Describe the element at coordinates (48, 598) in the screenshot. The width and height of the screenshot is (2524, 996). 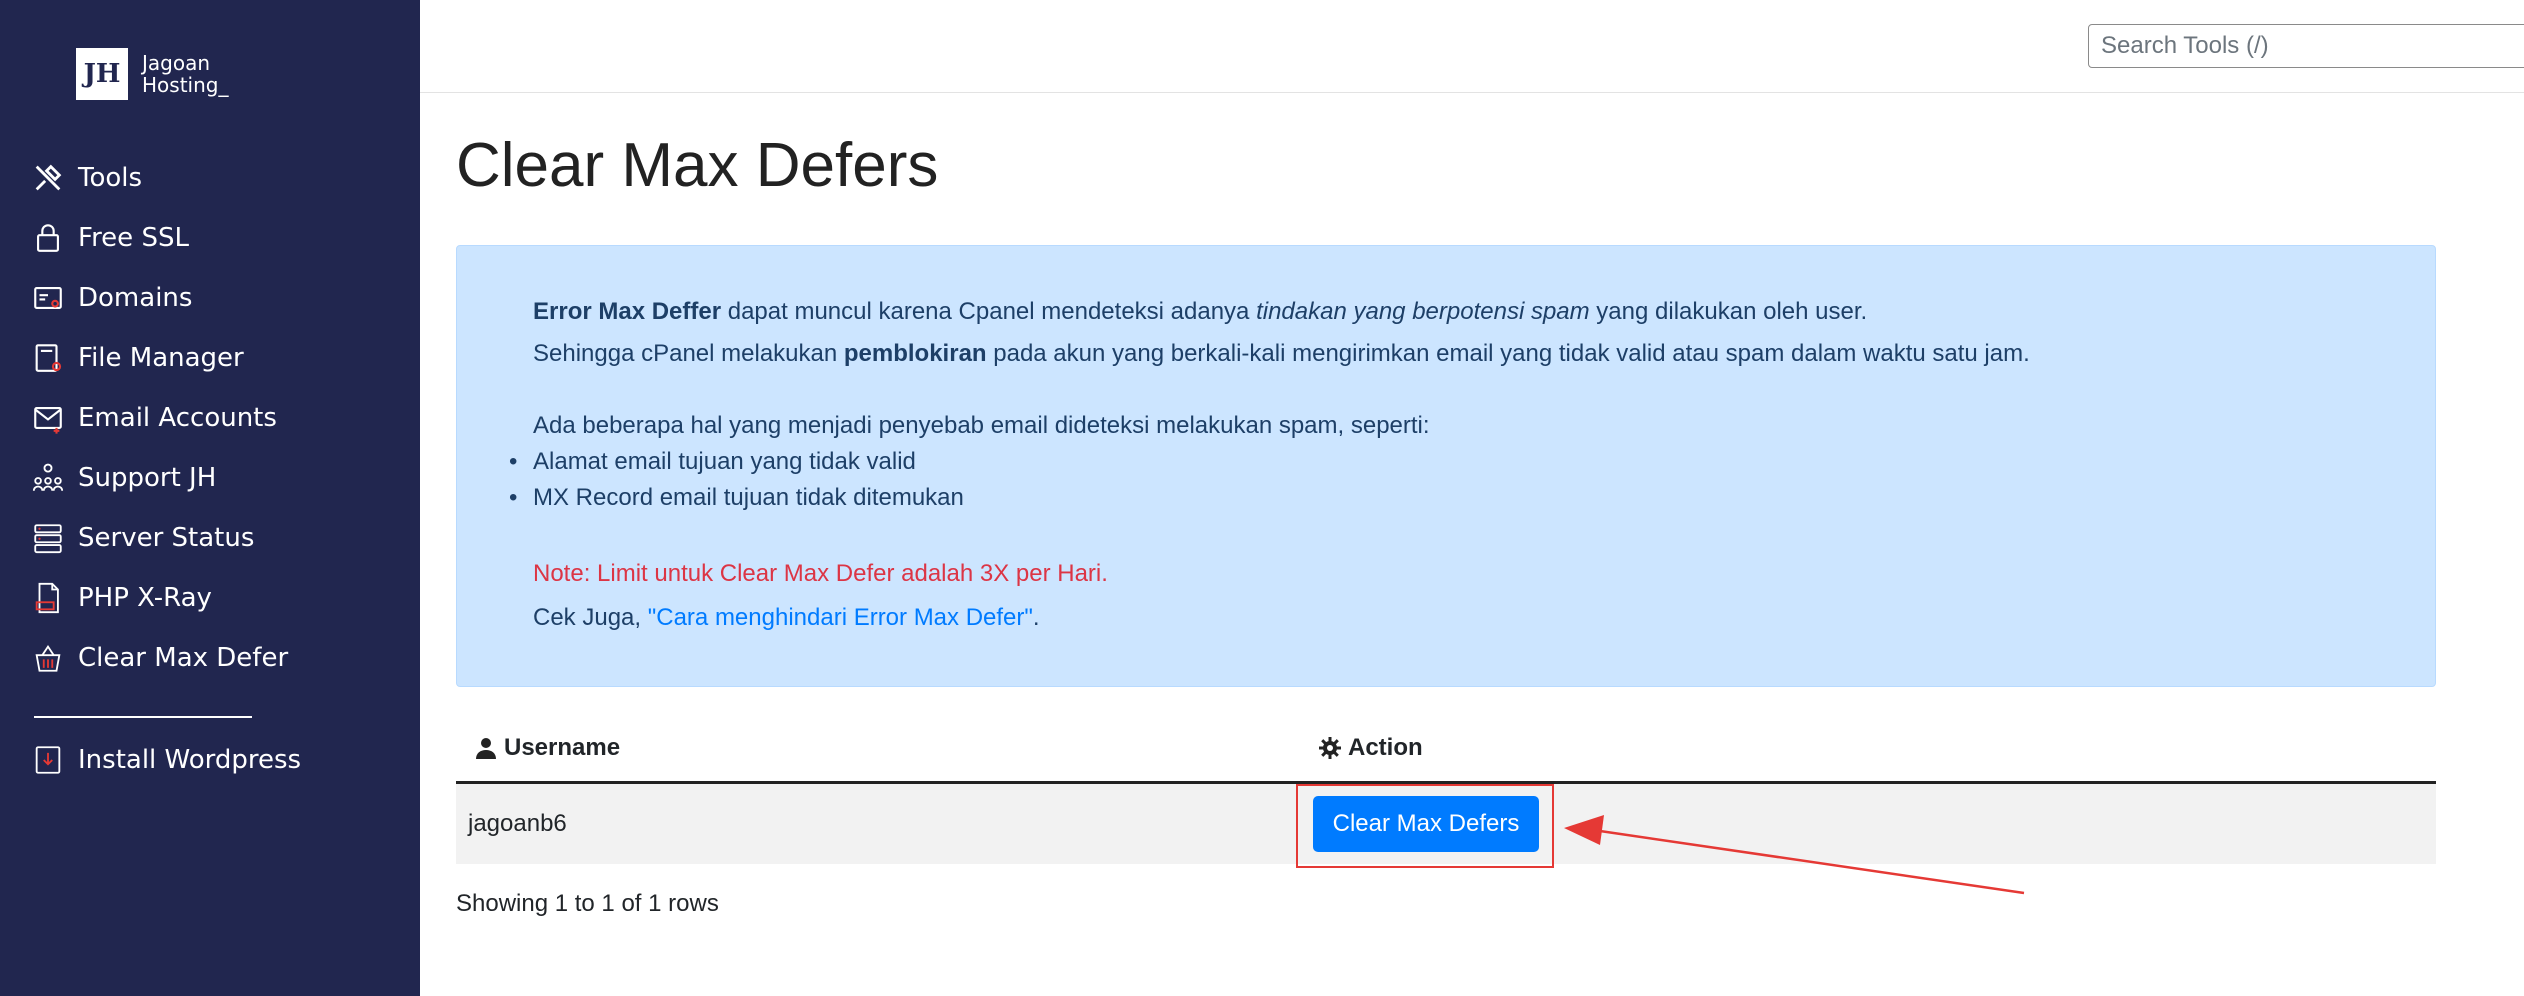
I see `php-file-icon` at that location.